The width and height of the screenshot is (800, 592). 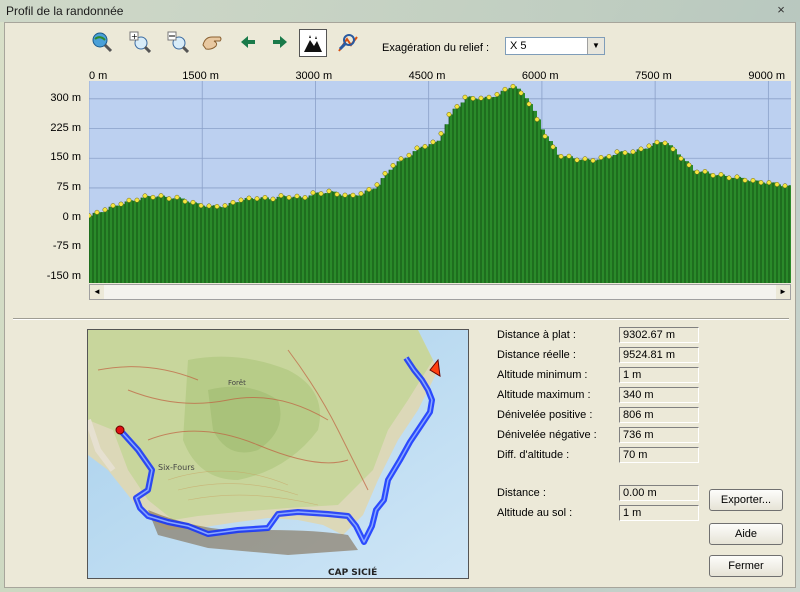 What do you see at coordinates (555, 46) in the screenshot?
I see `exaggeration-select: X 5 ▼` at bounding box center [555, 46].